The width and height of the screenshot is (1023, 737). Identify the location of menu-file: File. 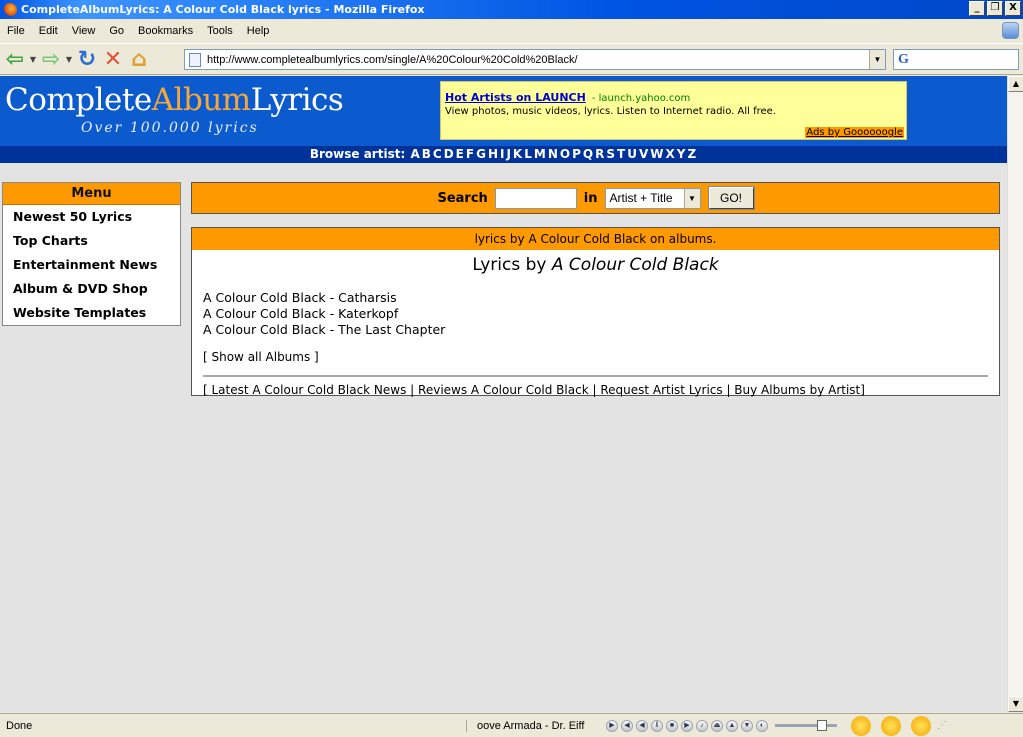
(16, 31).